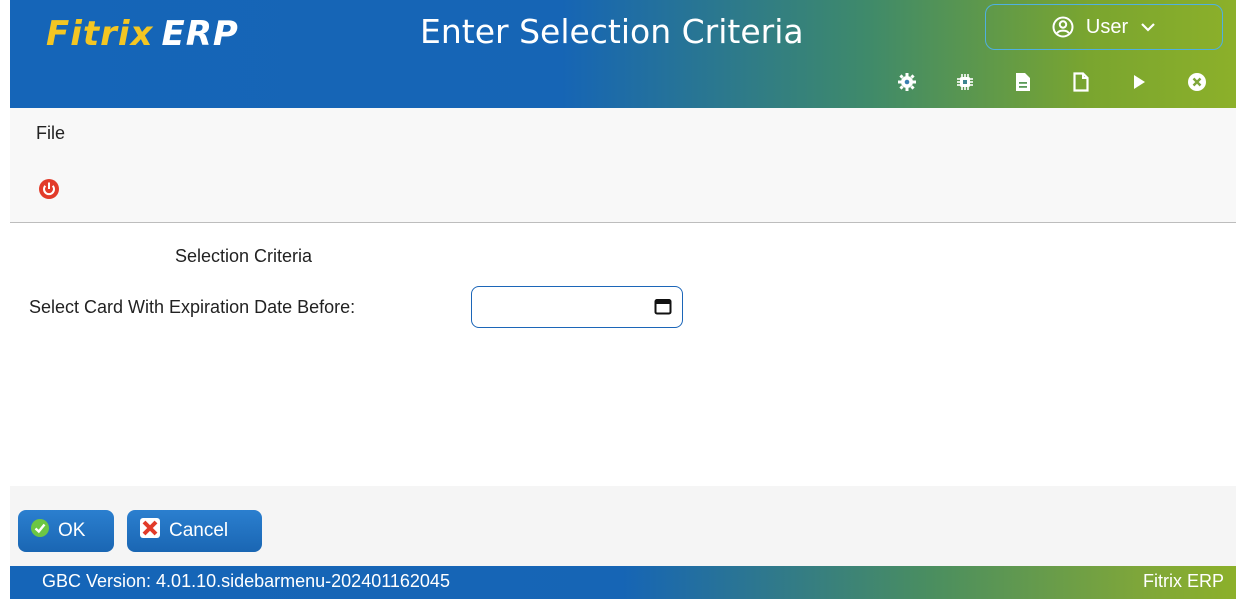  What do you see at coordinates (965, 82) in the screenshot?
I see `chip-icon` at bounding box center [965, 82].